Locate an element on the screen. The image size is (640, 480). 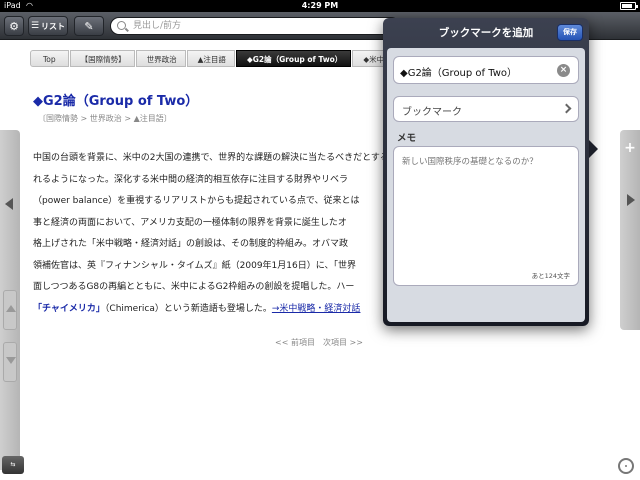
settings-button: ⚙ is located at coordinates (14, 26).